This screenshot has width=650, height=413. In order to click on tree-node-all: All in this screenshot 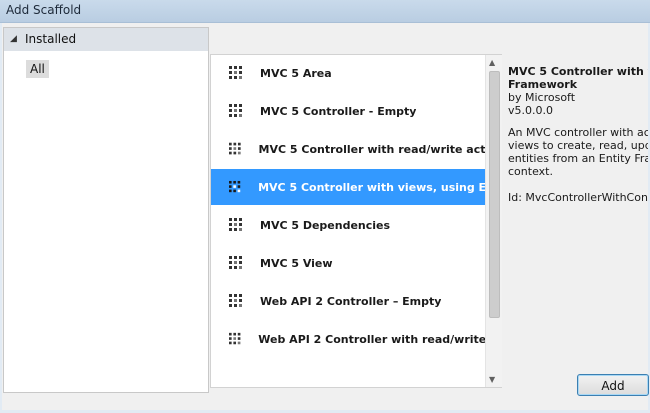, I will do `click(37, 69)`.